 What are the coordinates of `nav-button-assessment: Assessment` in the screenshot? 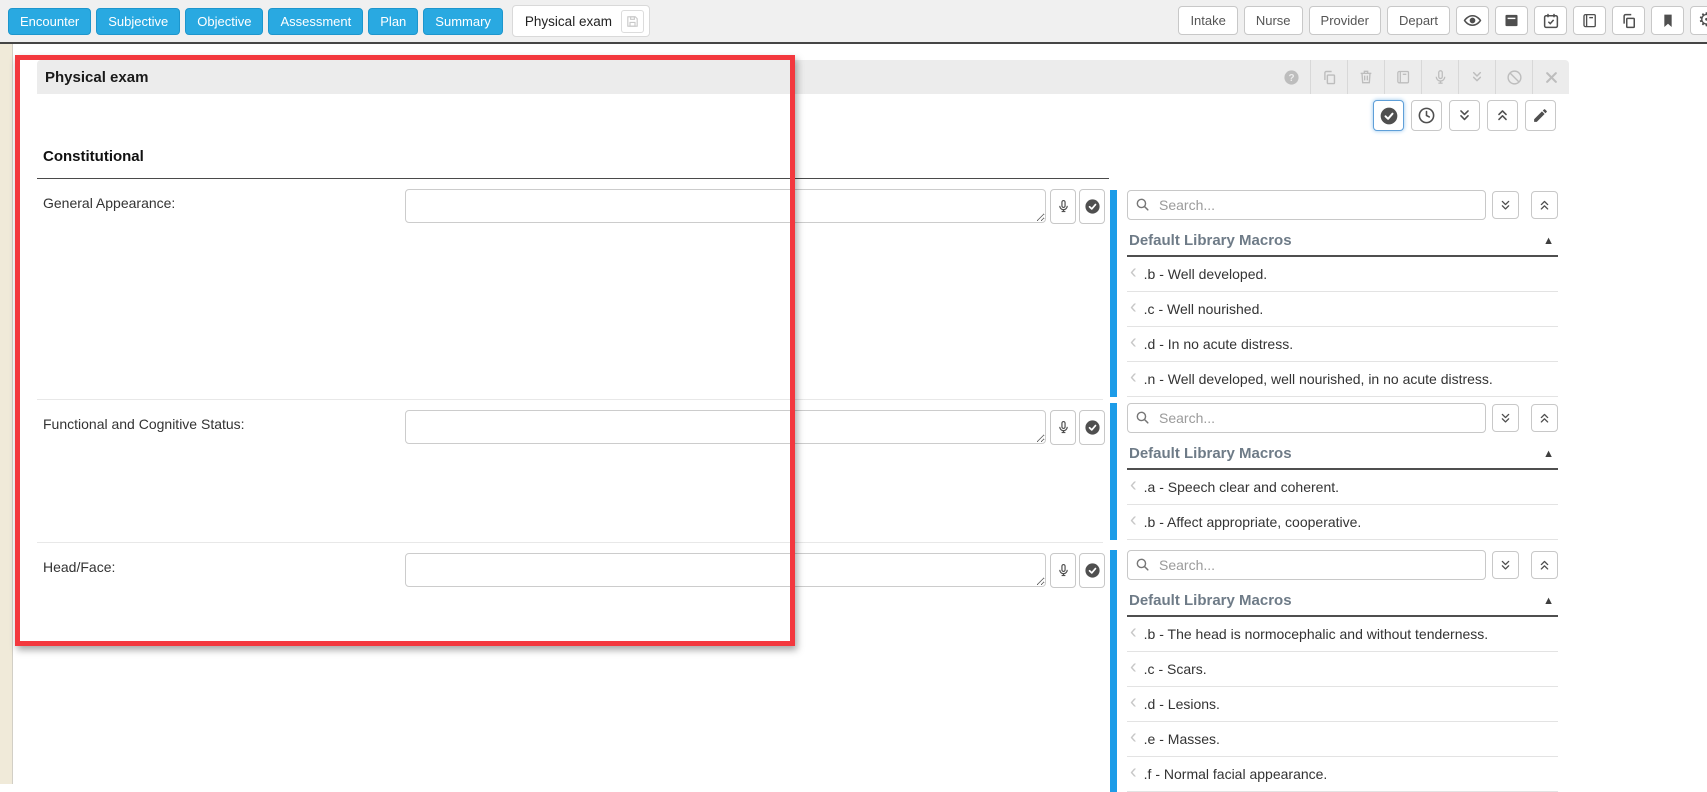 It's located at (316, 21).